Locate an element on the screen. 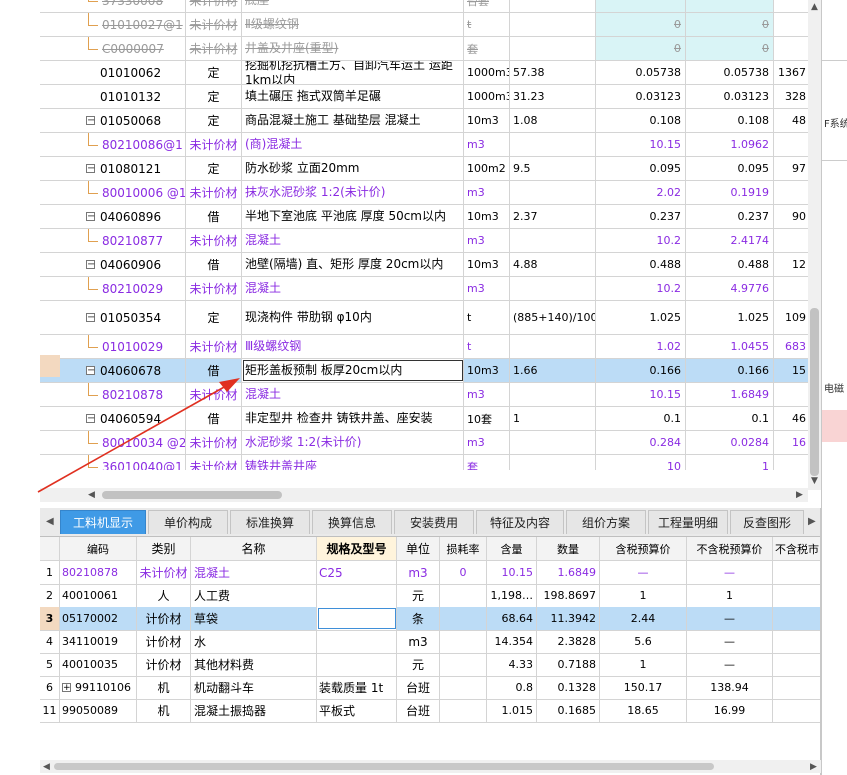 Image resolution: width=847 pixels, height=775 pixels. tab-6: 特征及内容 is located at coordinates (520, 522).